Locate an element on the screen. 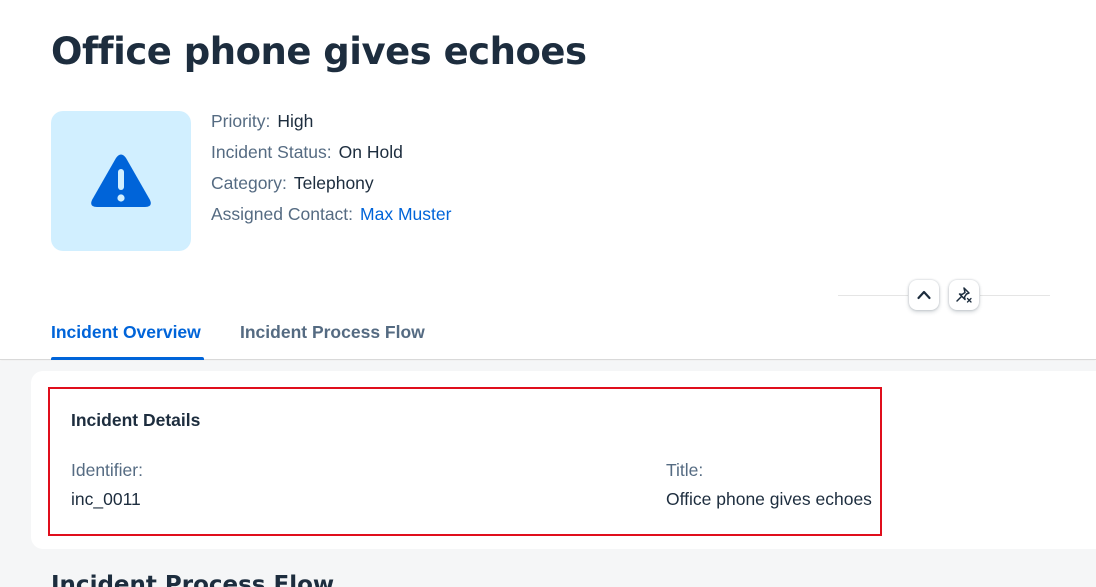  collapse-header-button is located at coordinates (924, 295).